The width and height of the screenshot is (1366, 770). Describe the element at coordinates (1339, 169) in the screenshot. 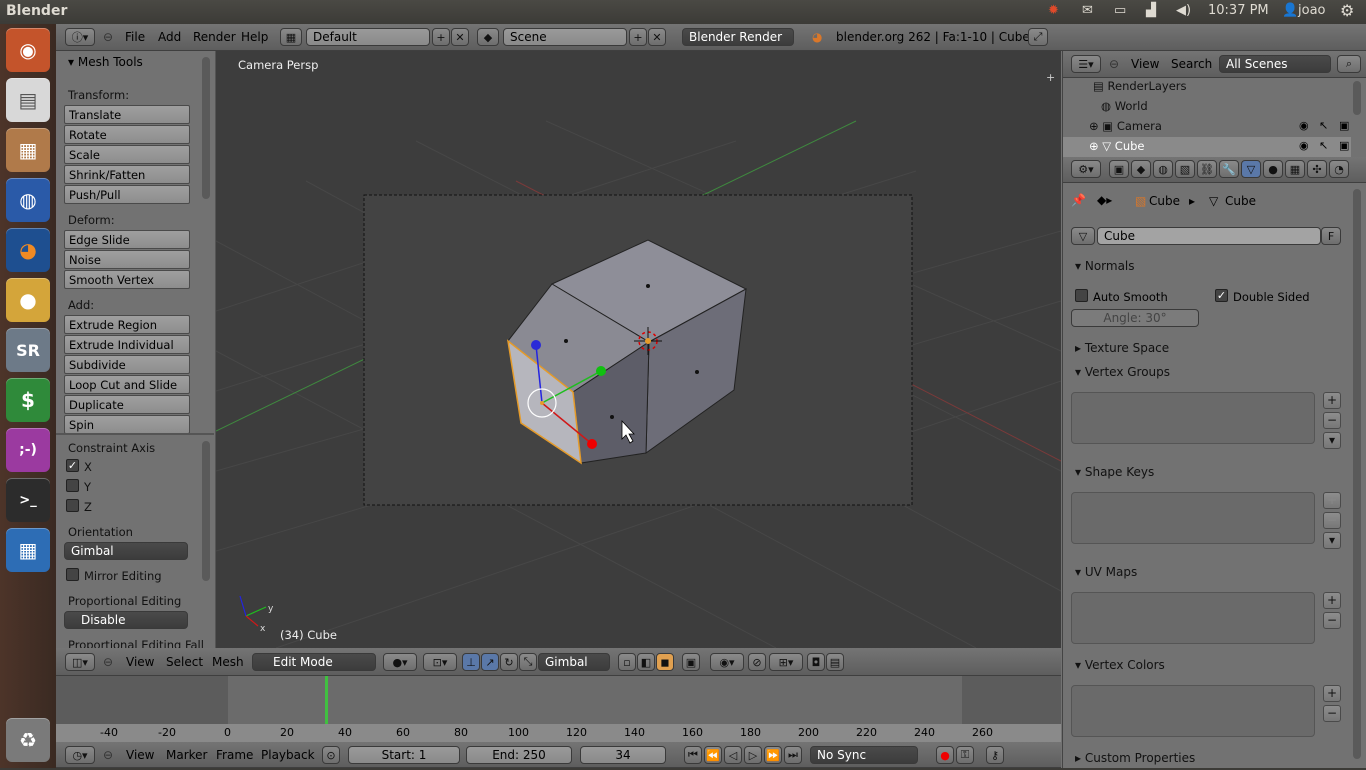

I see `physics-tab-icon: ◔` at that location.